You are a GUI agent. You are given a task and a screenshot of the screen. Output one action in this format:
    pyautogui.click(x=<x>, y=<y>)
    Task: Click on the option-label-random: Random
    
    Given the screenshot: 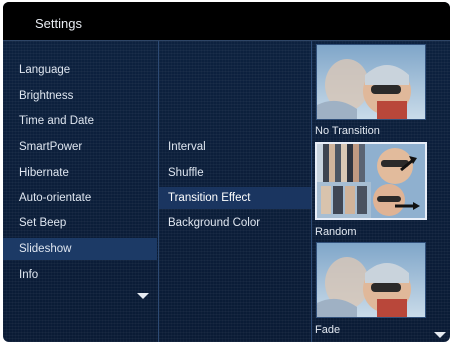 What is the action you would take?
    pyautogui.click(x=336, y=232)
    